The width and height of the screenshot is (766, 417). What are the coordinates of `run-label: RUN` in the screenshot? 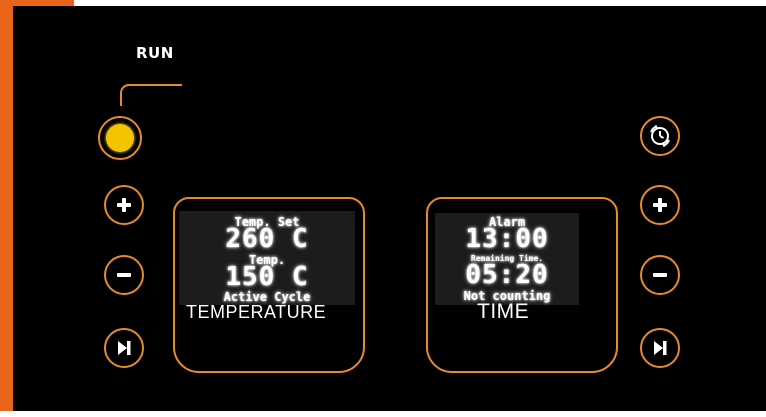 It's located at (155, 53).